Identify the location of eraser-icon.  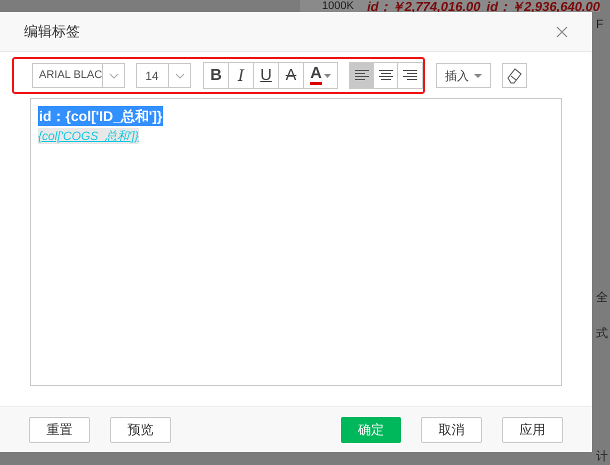
(514, 75).